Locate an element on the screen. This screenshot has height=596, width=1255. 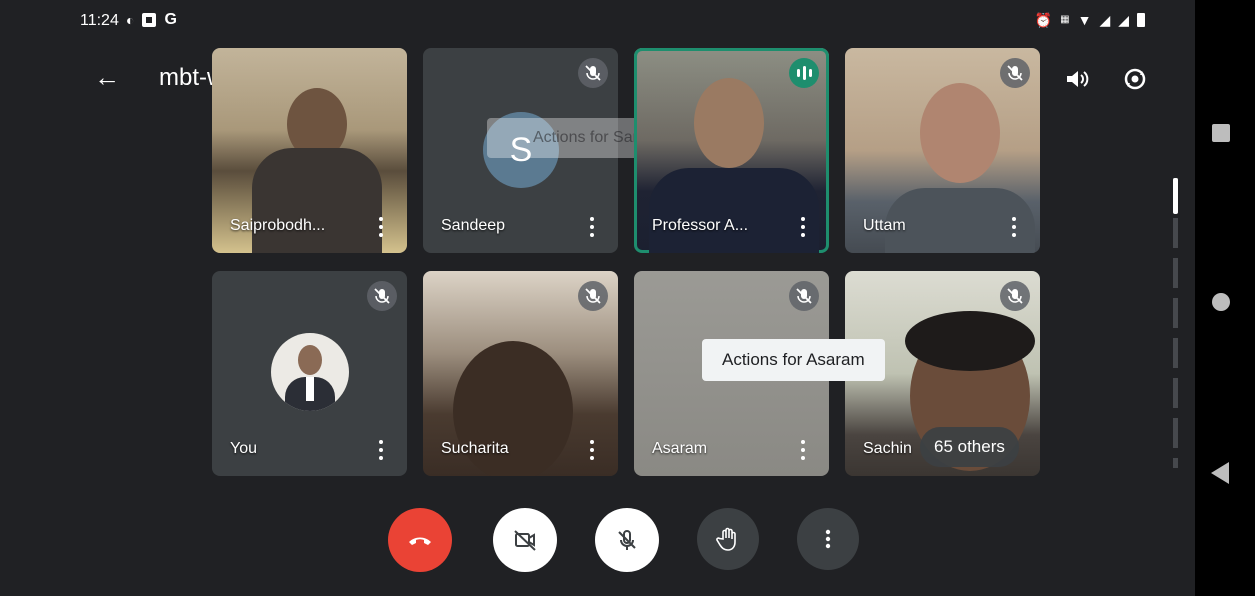
participant-tile: Sucharita is located at coordinates (520, 373).